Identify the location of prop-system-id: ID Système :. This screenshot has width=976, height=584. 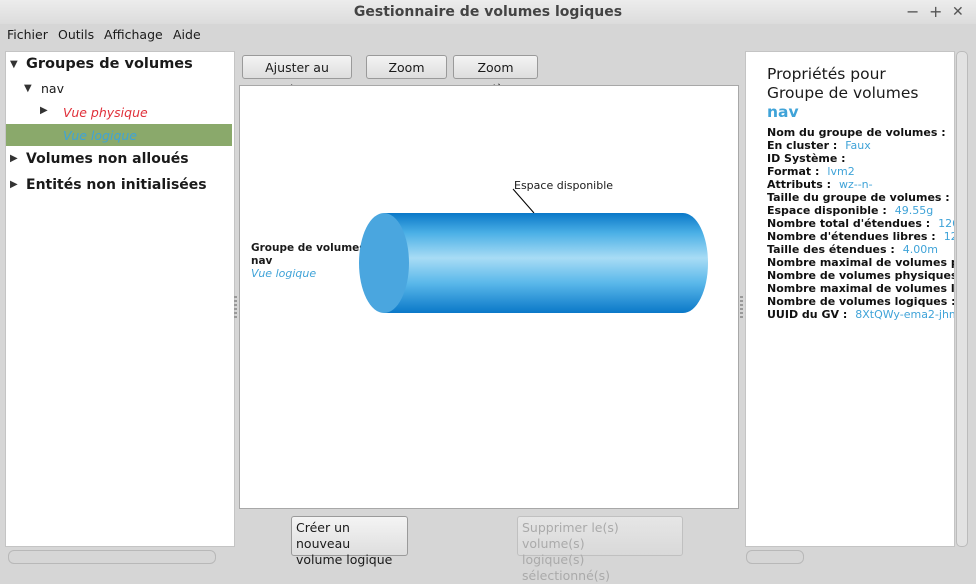
(810, 158).